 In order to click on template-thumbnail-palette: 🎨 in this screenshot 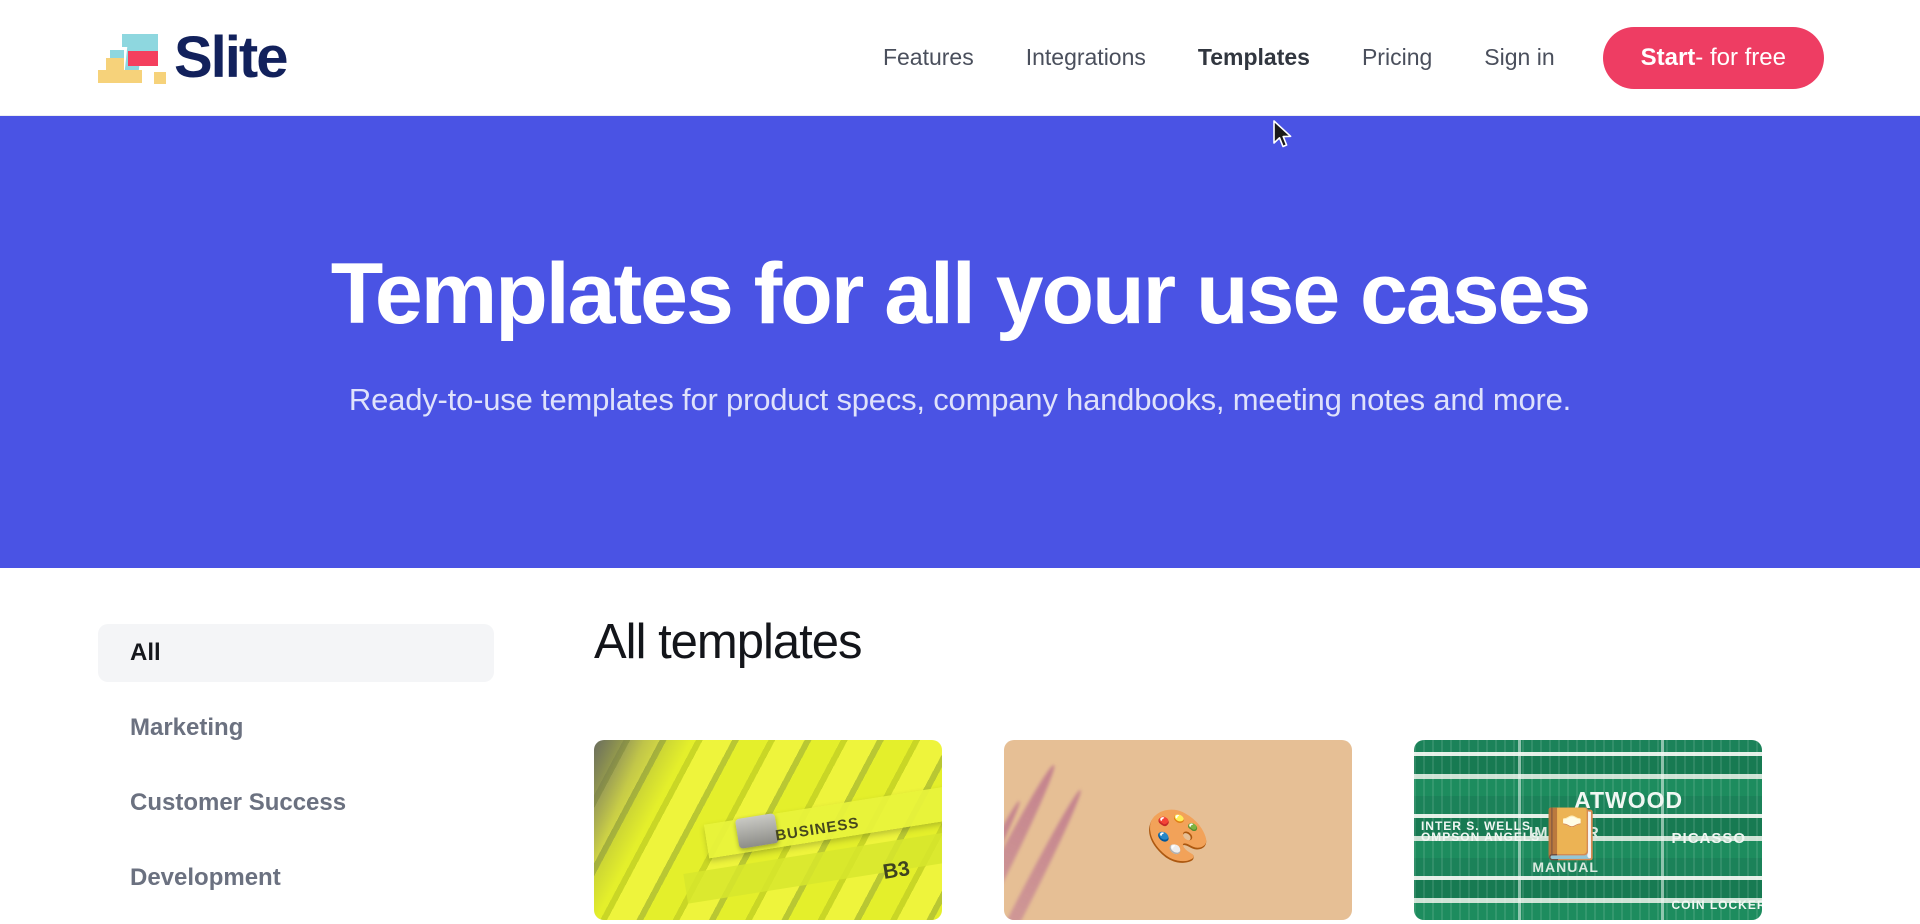, I will do `click(1178, 830)`.